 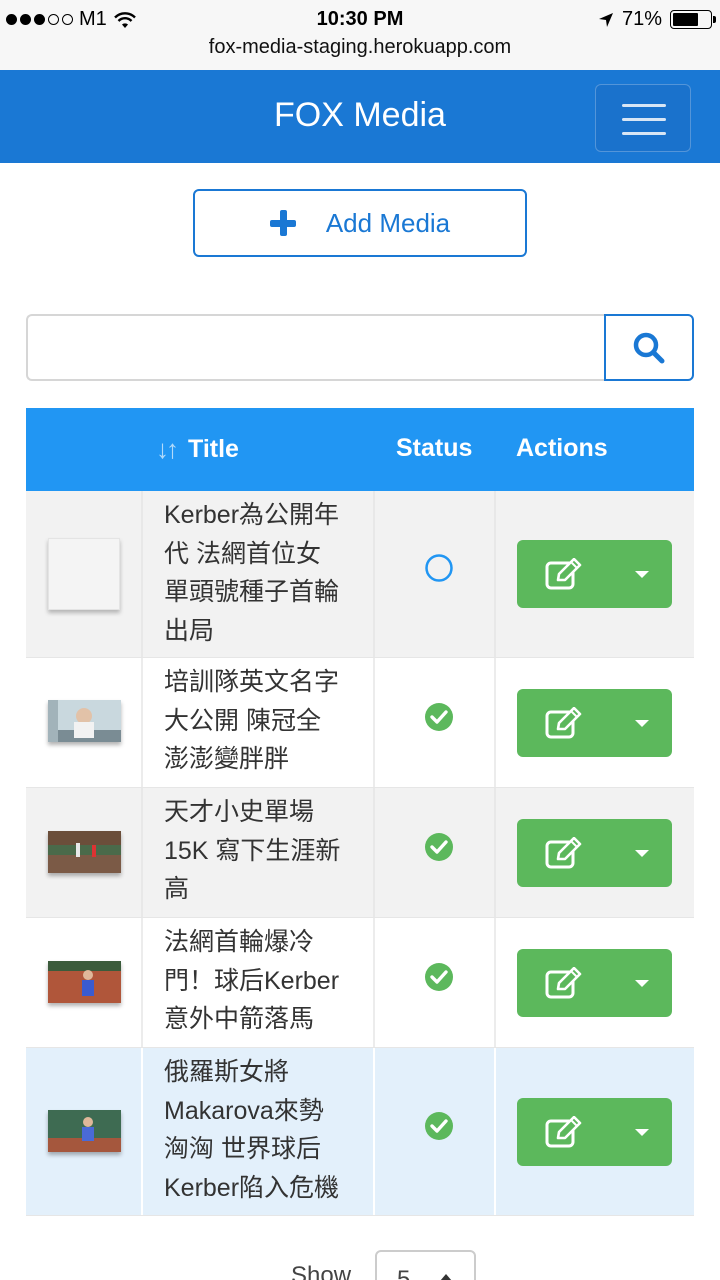 What do you see at coordinates (167, 449) in the screenshot?
I see `sort-icon: ↓↑` at bounding box center [167, 449].